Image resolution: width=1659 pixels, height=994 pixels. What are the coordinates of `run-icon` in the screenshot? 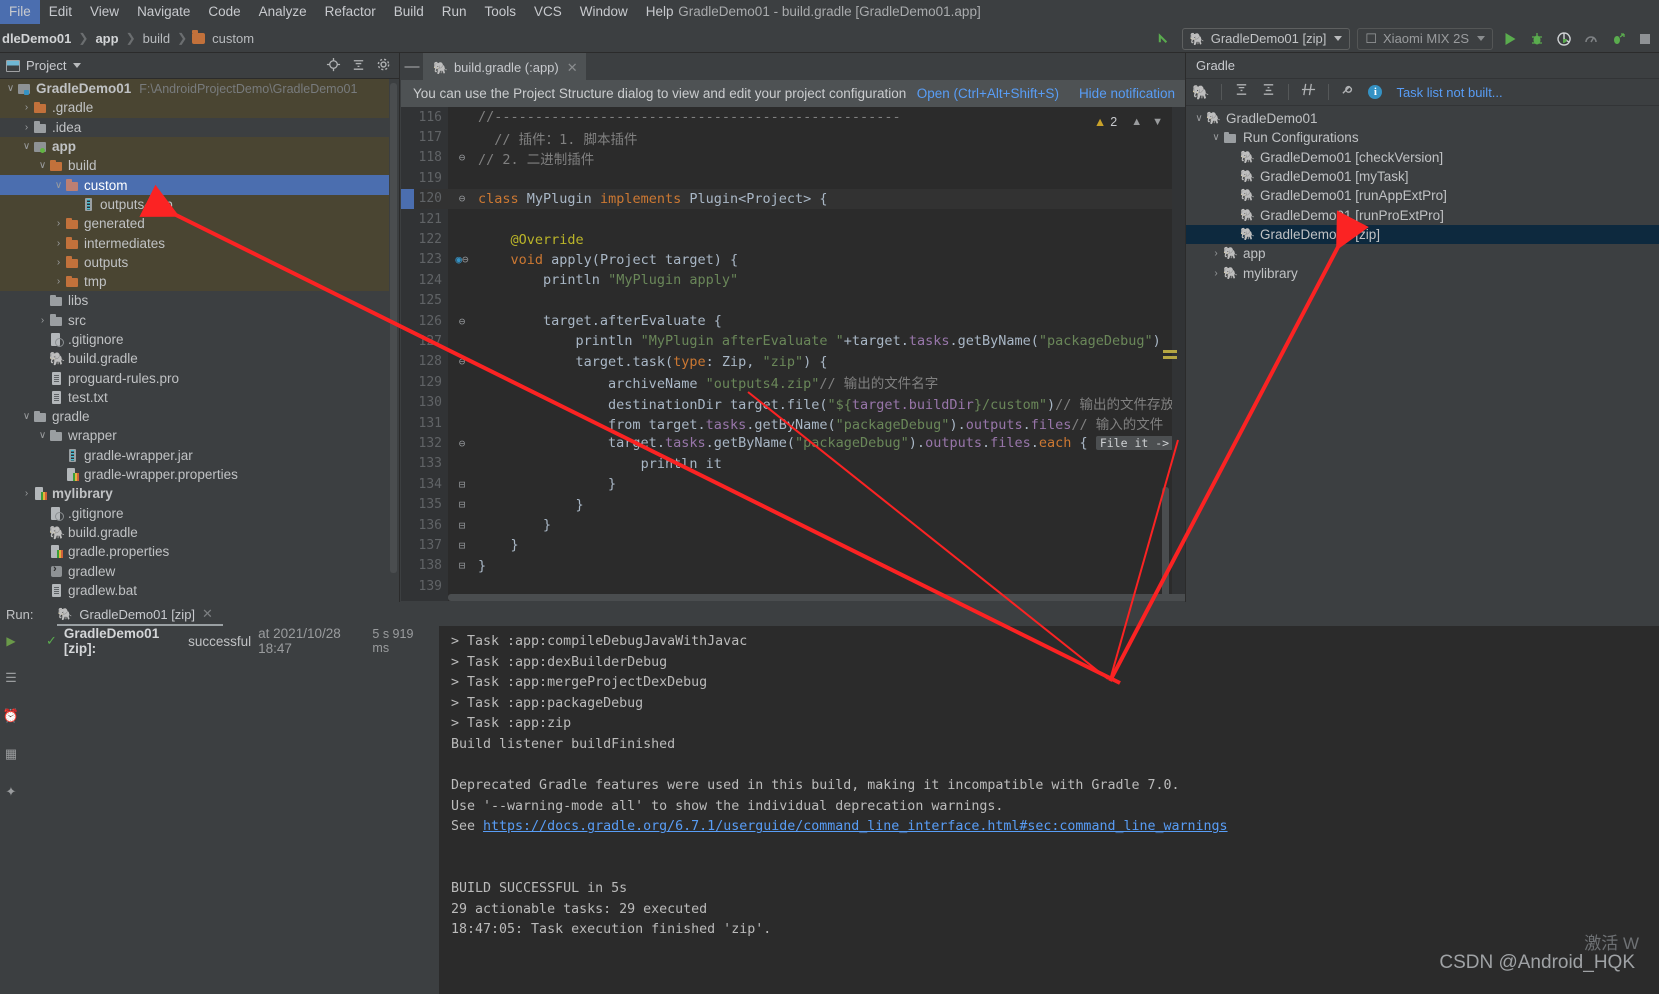 It's located at (1510, 39).